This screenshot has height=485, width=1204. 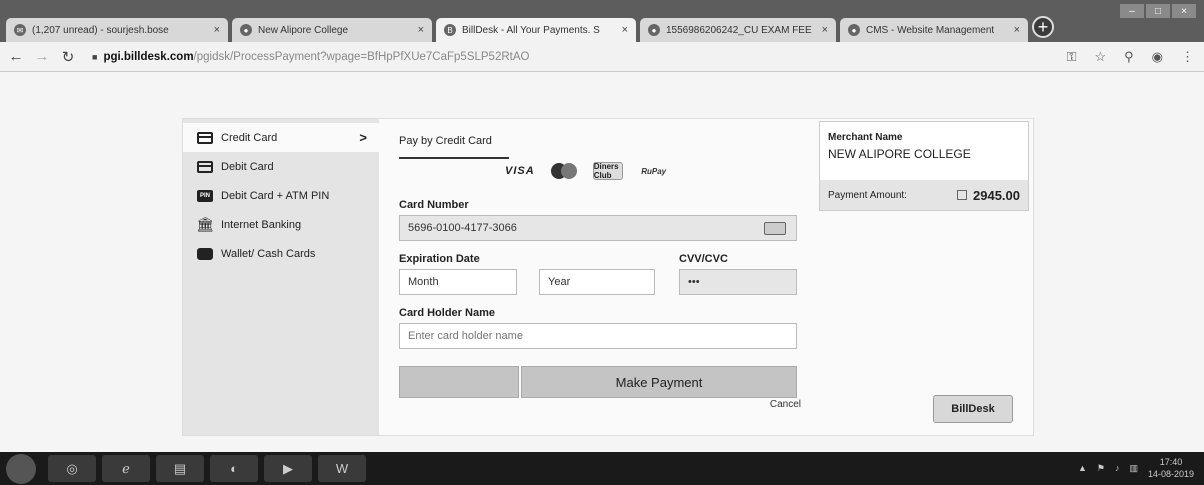 What do you see at coordinates (930, 30) in the screenshot?
I see `tab-label: CMS - Website Management` at bounding box center [930, 30].